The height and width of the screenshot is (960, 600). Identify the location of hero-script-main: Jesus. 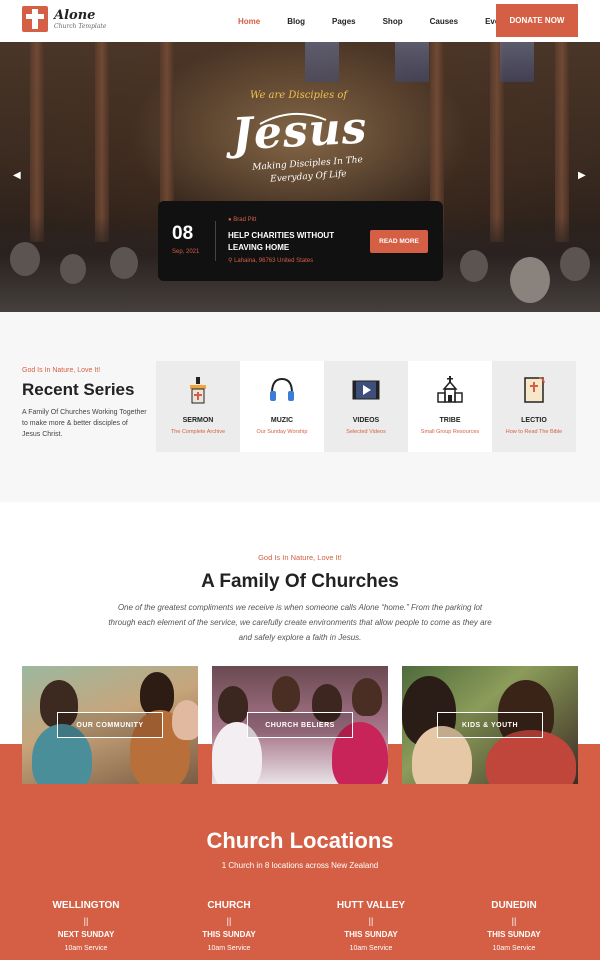
(299, 131).